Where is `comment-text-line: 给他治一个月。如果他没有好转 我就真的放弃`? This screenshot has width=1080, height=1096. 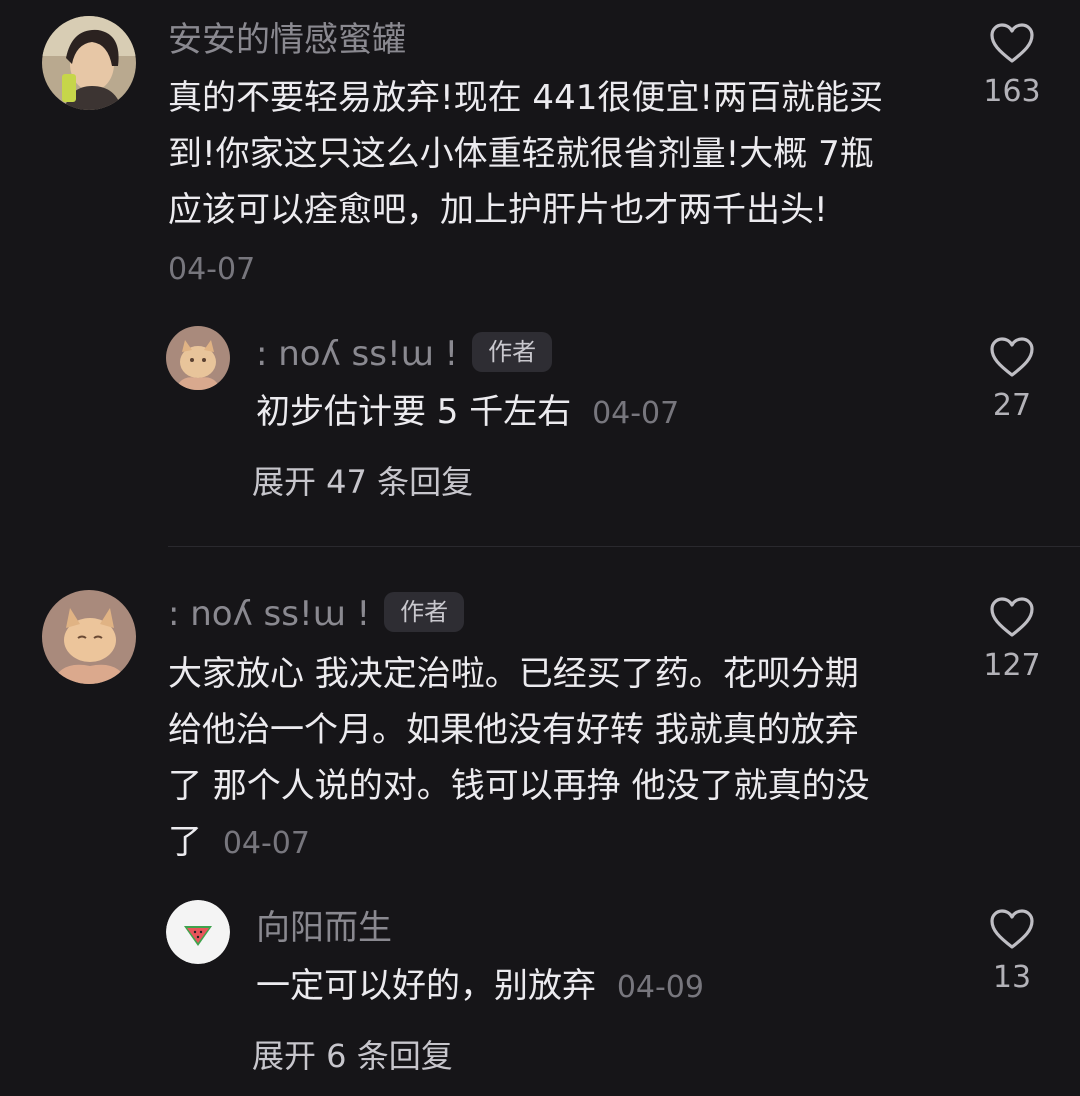 comment-text-line: 给他治一个月。如果他没有好转 我就真的放弃 is located at coordinates (513, 730).